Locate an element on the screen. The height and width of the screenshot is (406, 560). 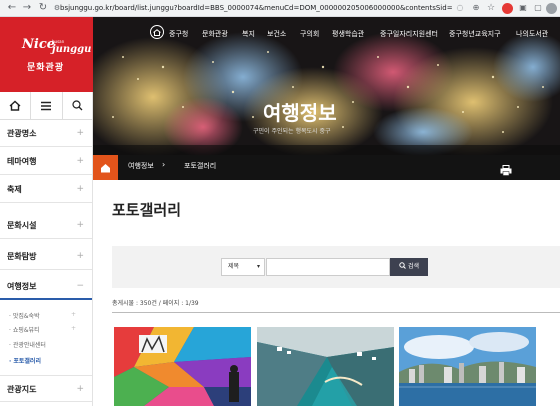
hero-title: 여행정보 is located at coordinates (300, 113).